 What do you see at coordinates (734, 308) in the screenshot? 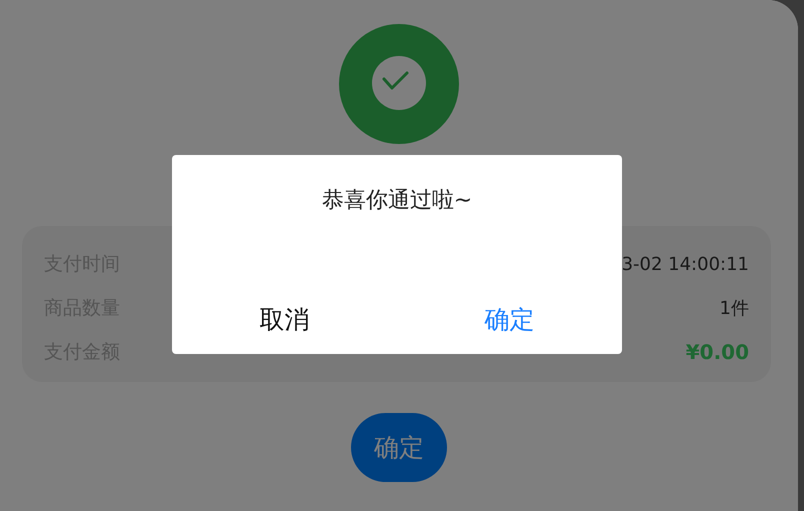
I see `info-value: 1件` at bounding box center [734, 308].